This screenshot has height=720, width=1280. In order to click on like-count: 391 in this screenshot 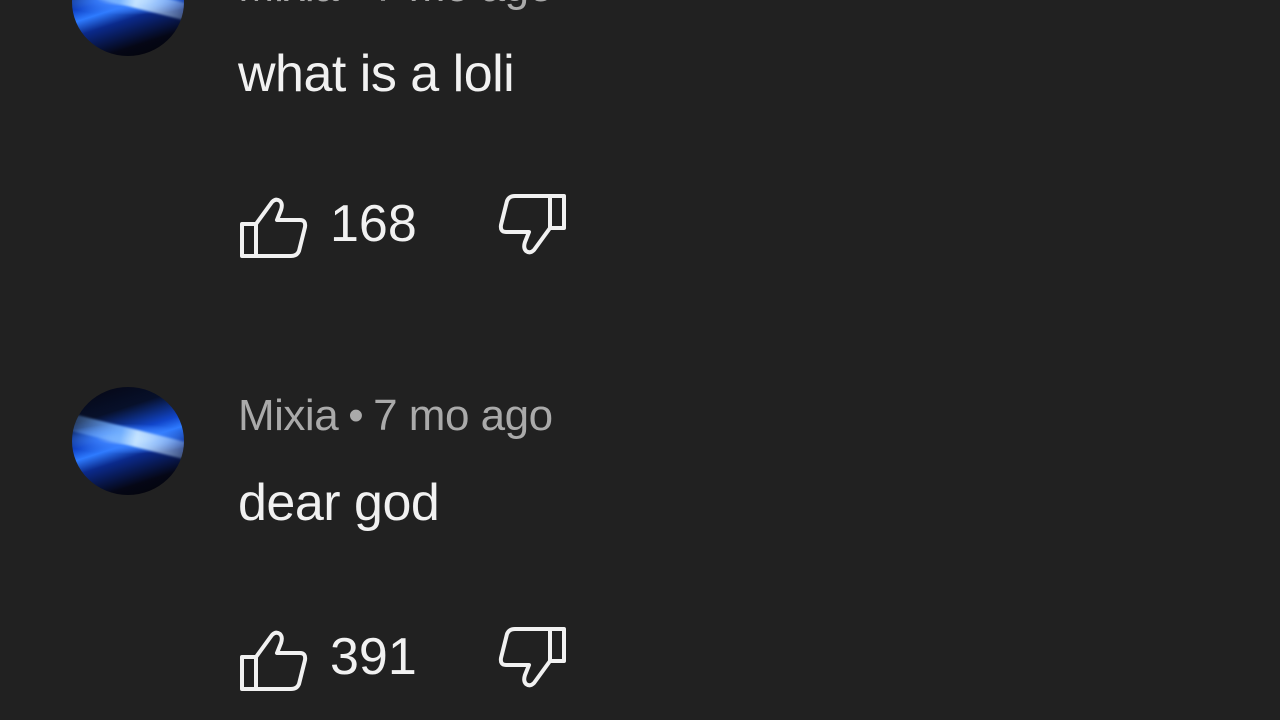, I will do `click(373, 657)`.